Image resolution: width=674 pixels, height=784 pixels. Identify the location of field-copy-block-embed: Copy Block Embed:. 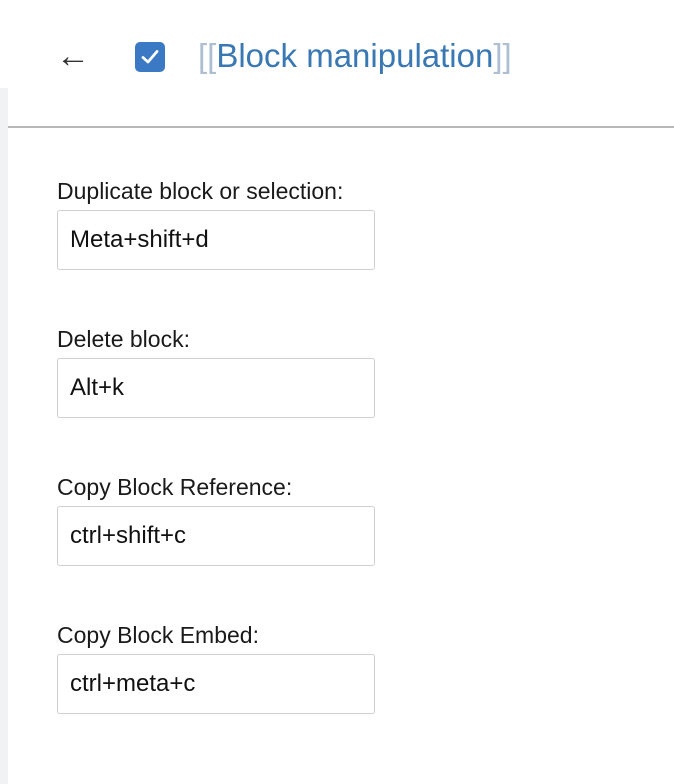
(216, 667).